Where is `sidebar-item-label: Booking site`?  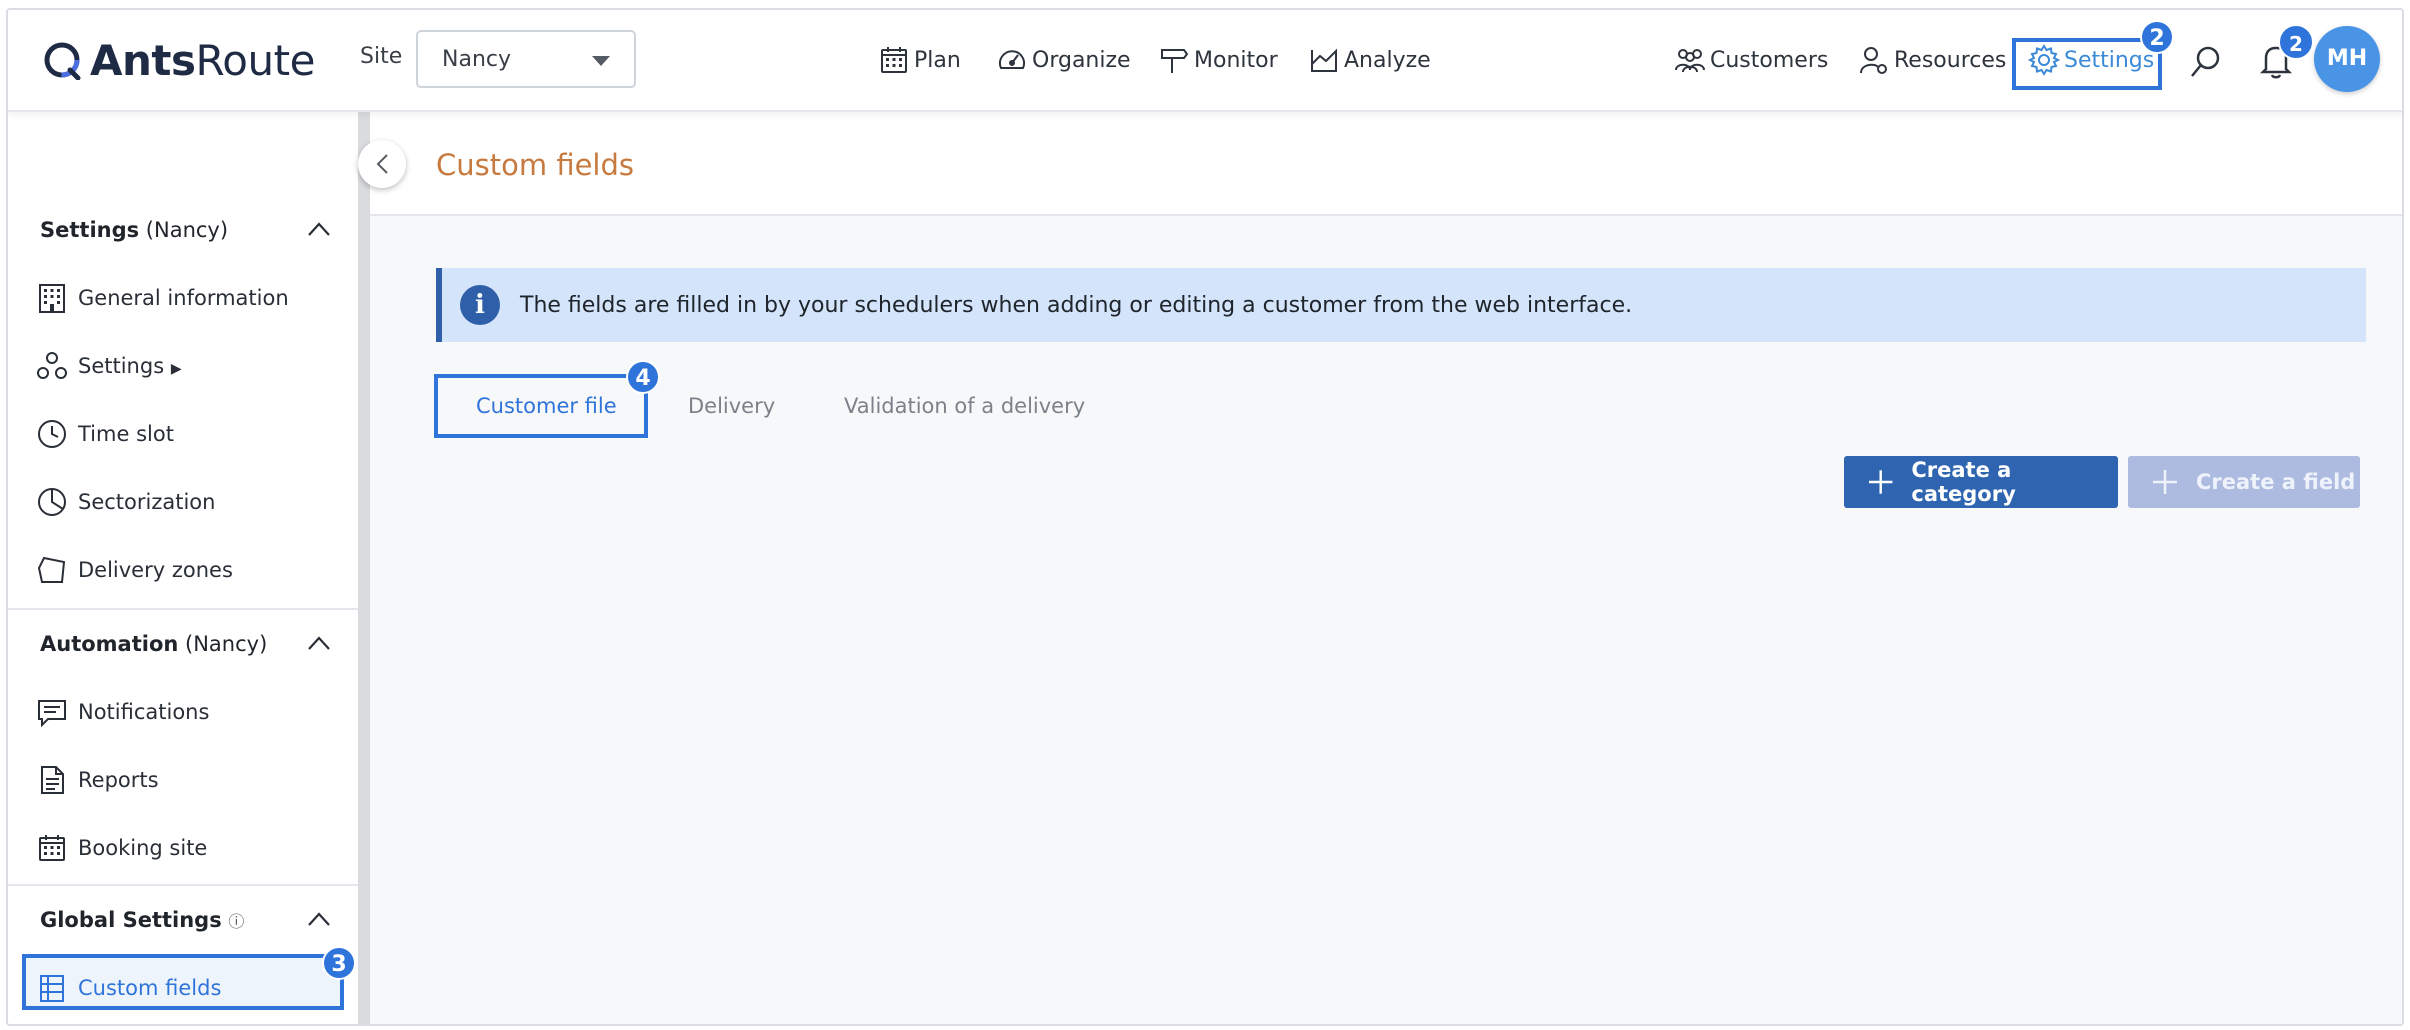
sidebar-item-label: Booking site is located at coordinates (143, 848).